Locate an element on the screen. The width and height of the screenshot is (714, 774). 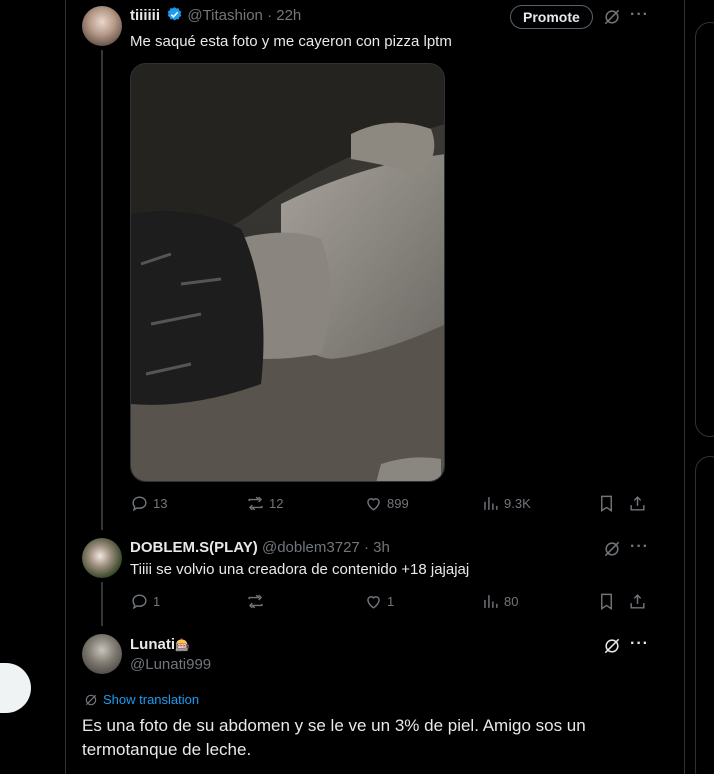
views-count: 80 is located at coordinates (511, 601).